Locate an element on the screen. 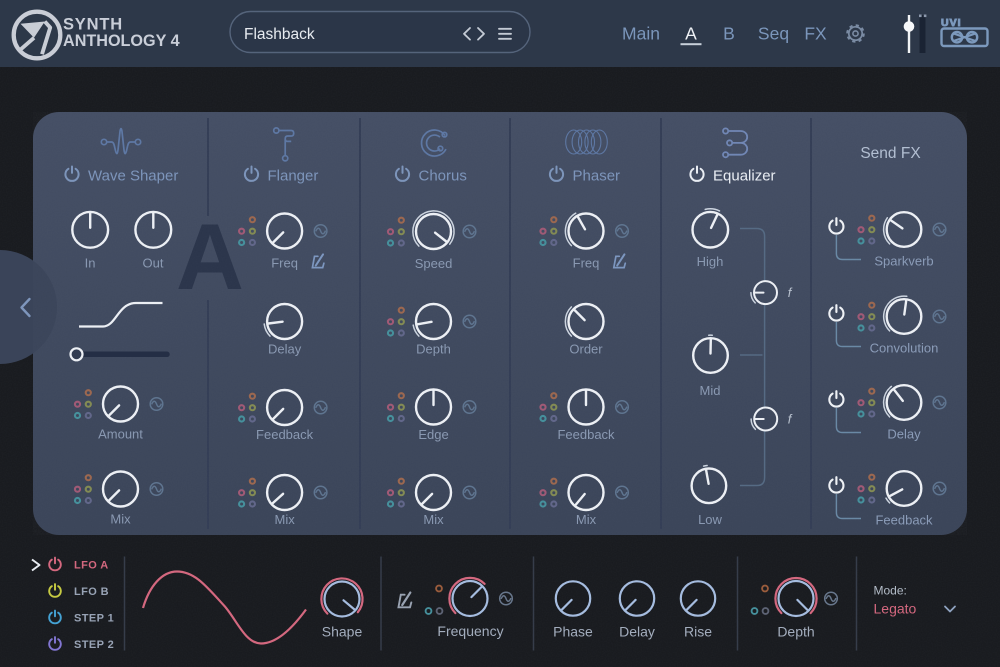 This screenshot has height=667, width=1000. svg-text: Phaser is located at coordinates (597, 176).